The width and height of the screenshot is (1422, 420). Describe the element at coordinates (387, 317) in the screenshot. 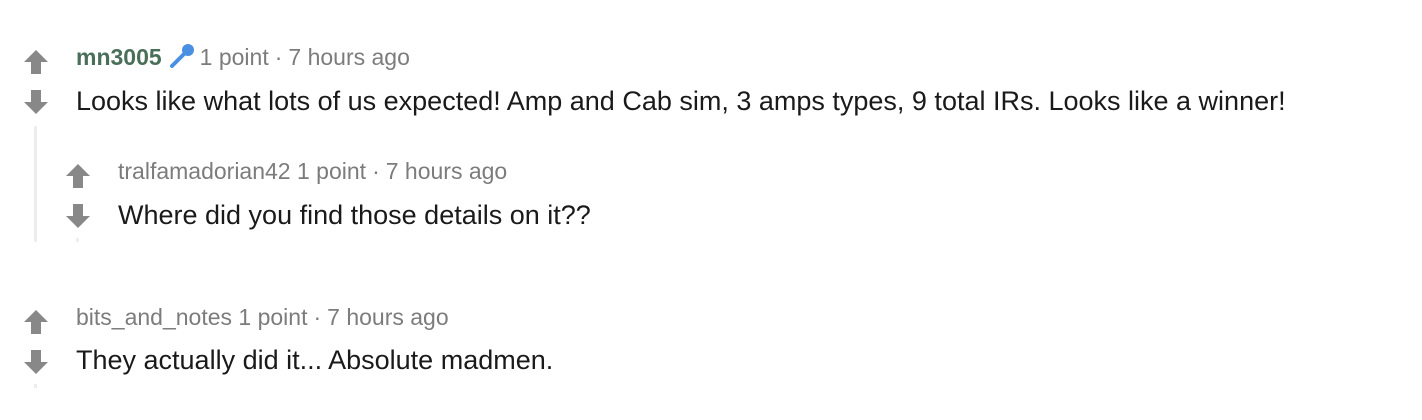

I see `comment-timestamp: 7 hours ago` at that location.